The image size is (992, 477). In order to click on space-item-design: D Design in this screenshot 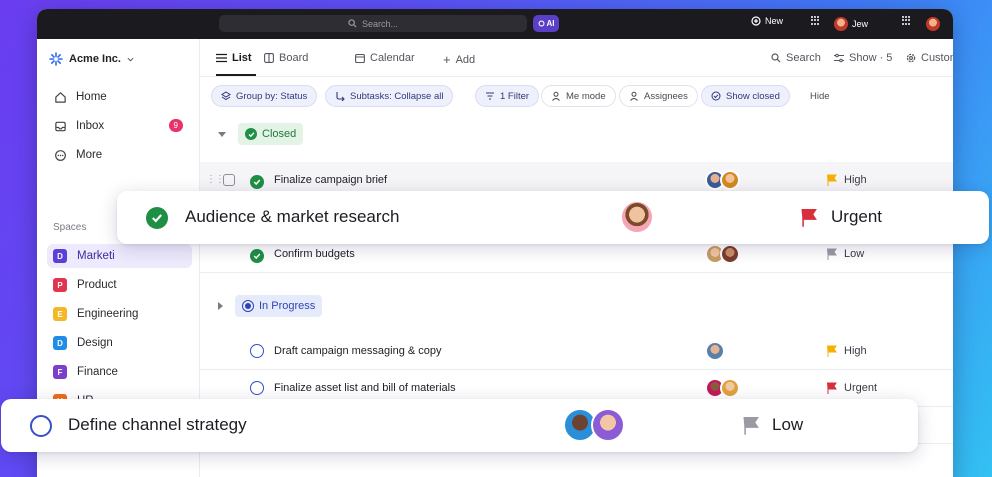, I will do `click(119, 343)`.